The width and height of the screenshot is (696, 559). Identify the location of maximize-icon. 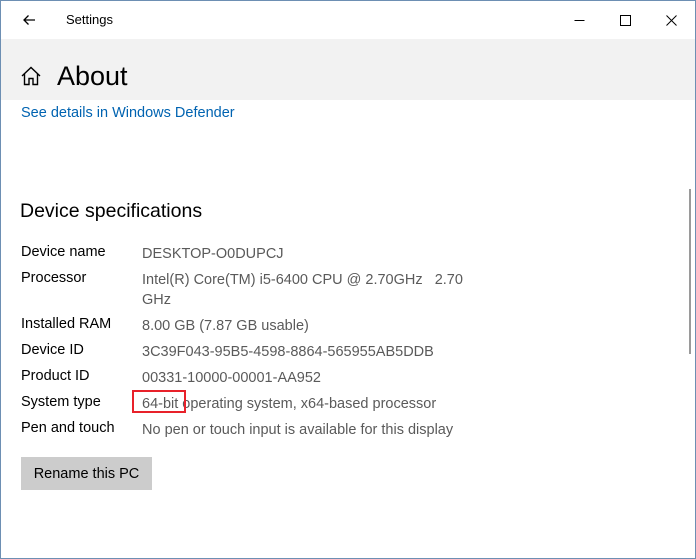
(625, 20).